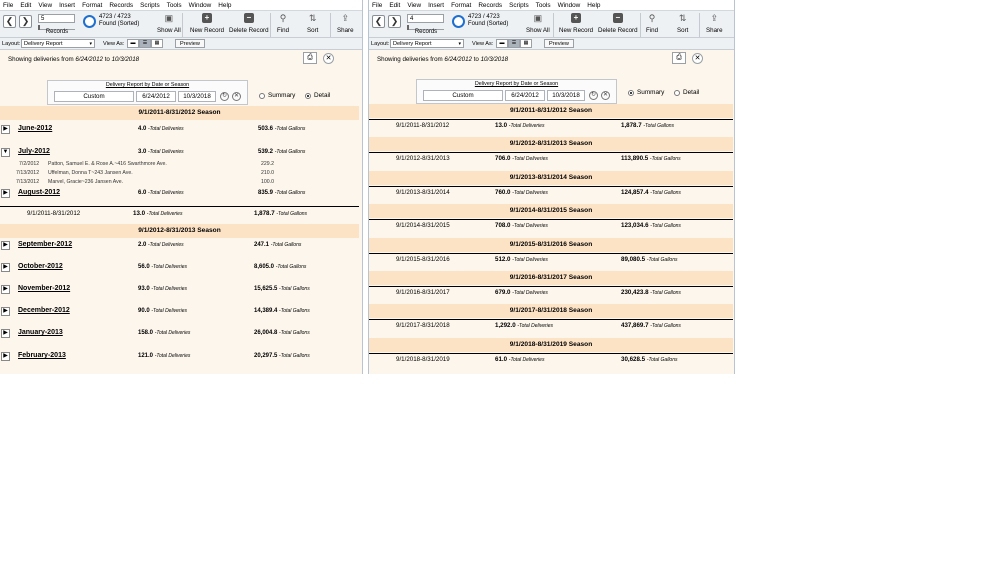 The width and height of the screenshot is (1000, 563). What do you see at coordinates (425, 18) in the screenshot?
I see `record-number-input: 4` at bounding box center [425, 18].